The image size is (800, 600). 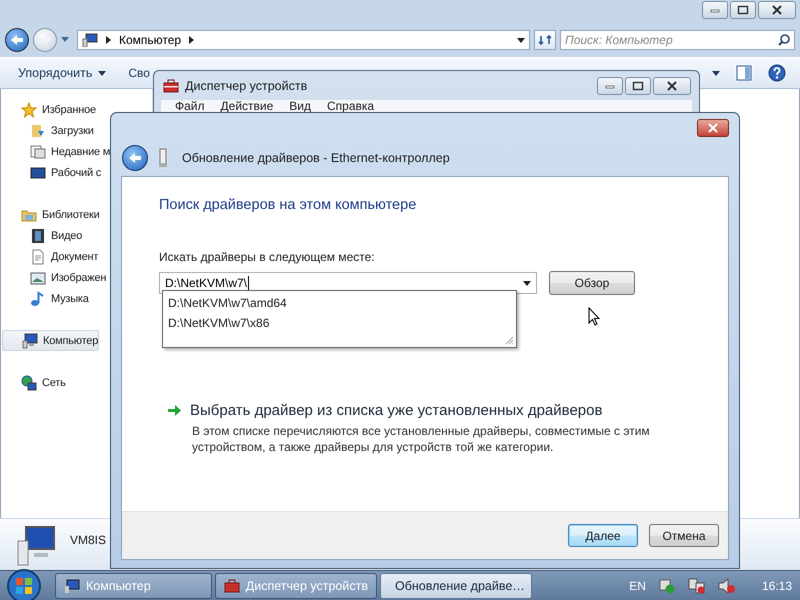 I want to click on field-label: Искать драйверы в следующем месте:, so click(x=267, y=257).